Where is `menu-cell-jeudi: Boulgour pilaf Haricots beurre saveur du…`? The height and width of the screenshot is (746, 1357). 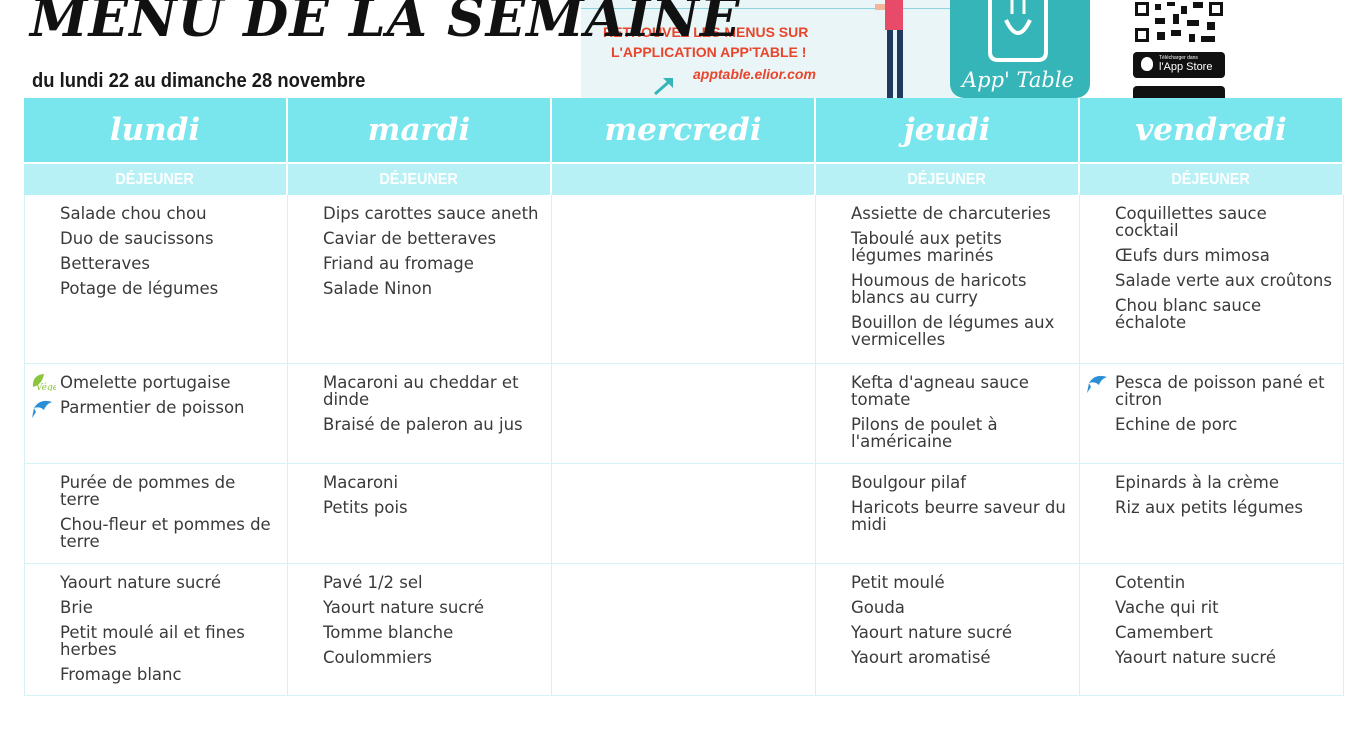
menu-cell-jeudi: Boulgour pilaf Haricots beurre saveur du… is located at coordinates (948, 514).